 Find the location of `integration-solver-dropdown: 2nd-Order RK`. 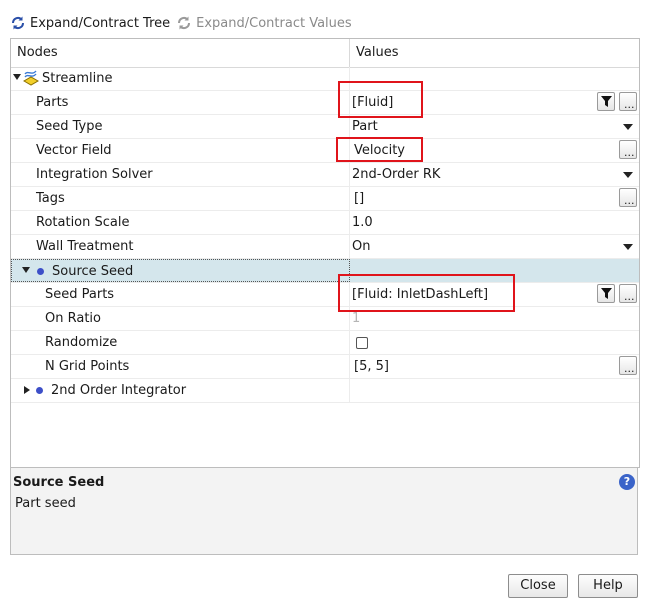

integration-solver-dropdown: 2nd-Order RK is located at coordinates (495, 174).